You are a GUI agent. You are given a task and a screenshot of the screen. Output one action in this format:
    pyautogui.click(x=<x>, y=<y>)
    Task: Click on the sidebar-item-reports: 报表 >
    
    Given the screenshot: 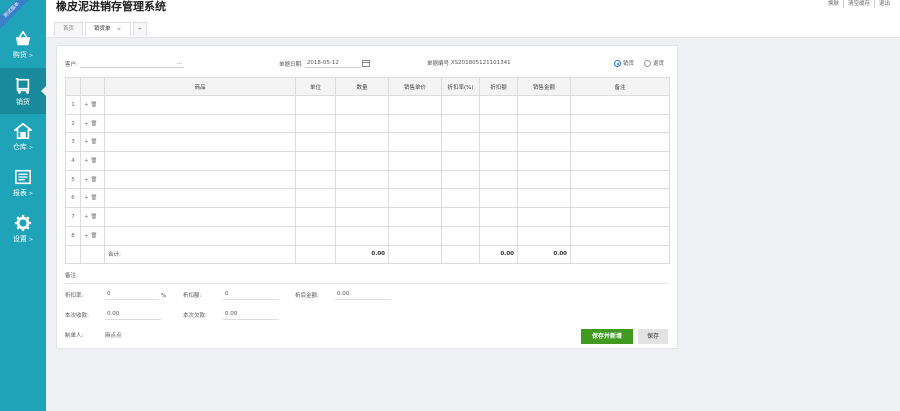 What is the action you would take?
    pyautogui.click(x=23, y=183)
    